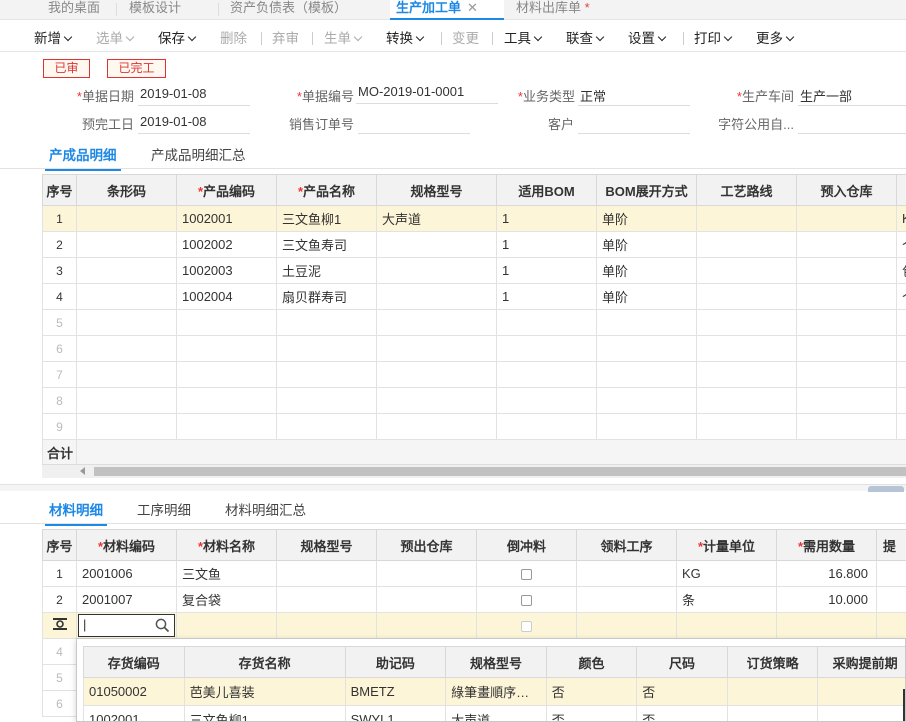  Describe the element at coordinates (891, 599) in the screenshot. I see `cell-extra` at that location.